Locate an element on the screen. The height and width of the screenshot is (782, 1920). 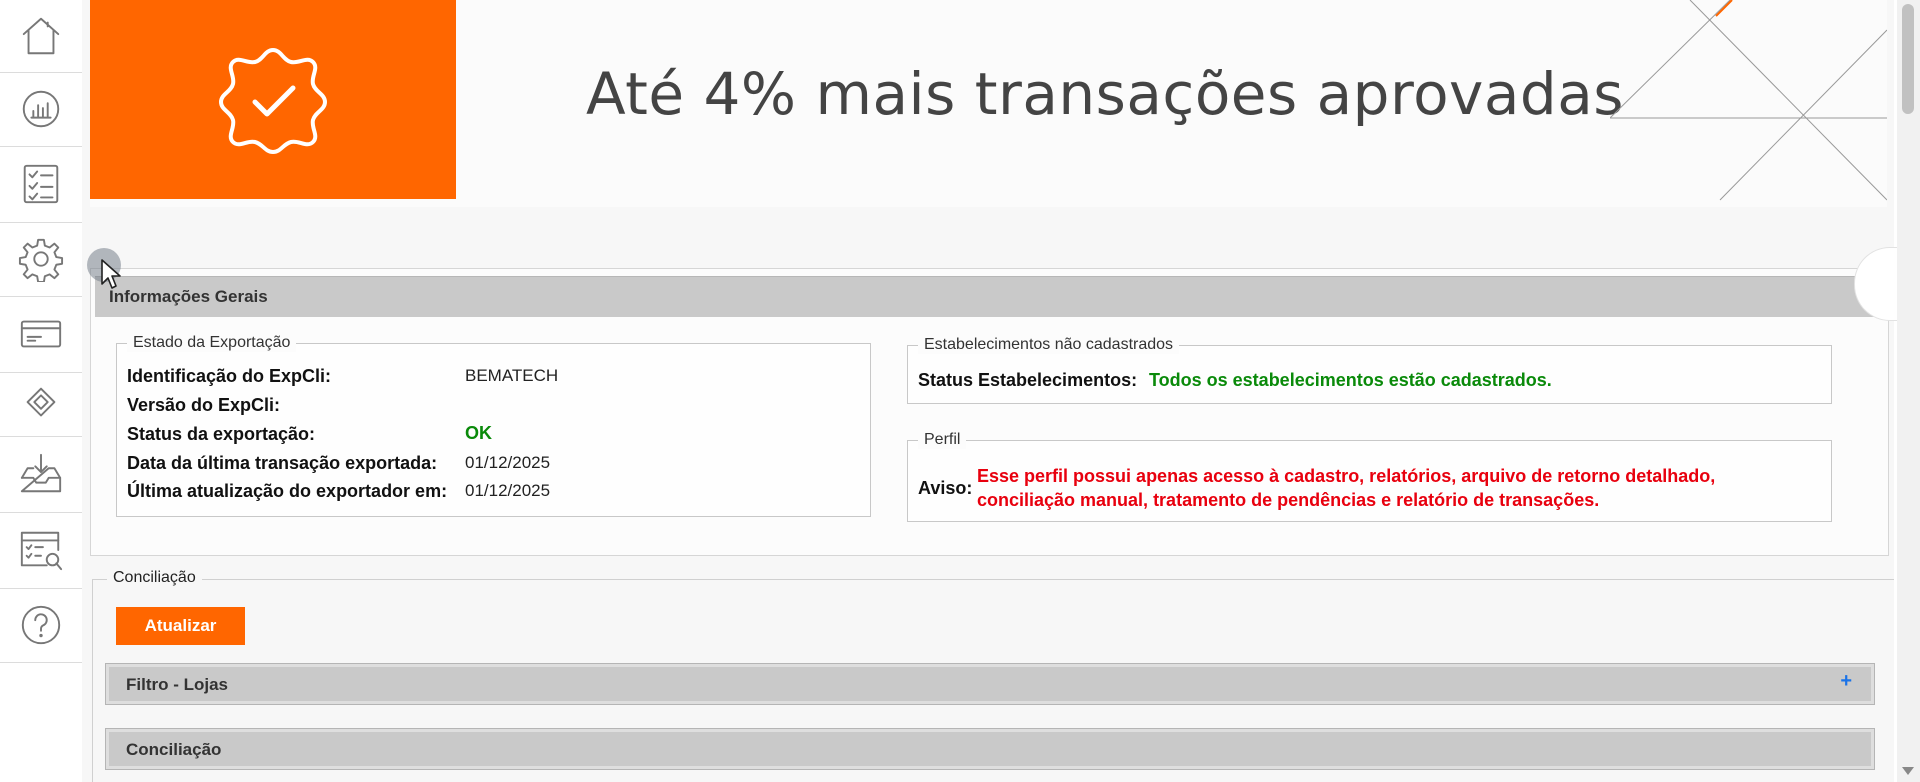
refresh-button: Atualizar is located at coordinates (180, 626).